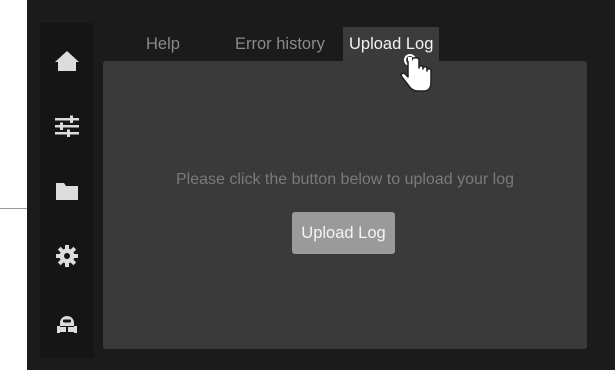  I want to click on sidebar-item-files, so click(67, 191).